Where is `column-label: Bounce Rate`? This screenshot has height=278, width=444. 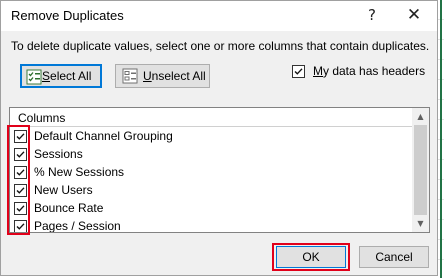 column-label: Bounce Rate is located at coordinates (69, 208).